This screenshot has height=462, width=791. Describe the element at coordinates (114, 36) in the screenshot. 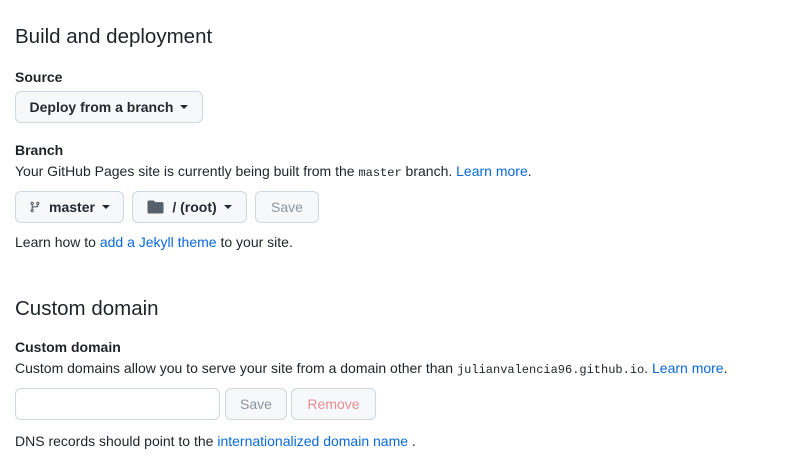

I see `build-deployment-heading: Build and deployment` at that location.